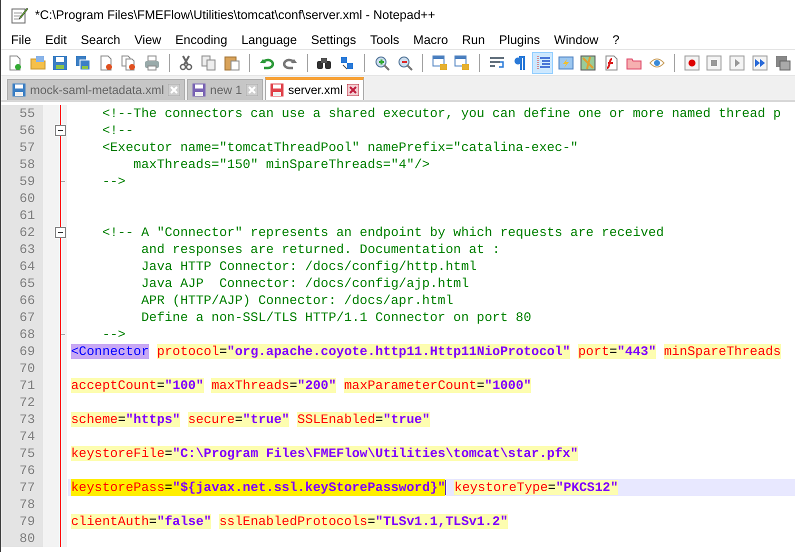 This screenshot has height=552, width=795. What do you see at coordinates (22, 538) in the screenshot?
I see `line-number: 80` at bounding box center [22, 538].